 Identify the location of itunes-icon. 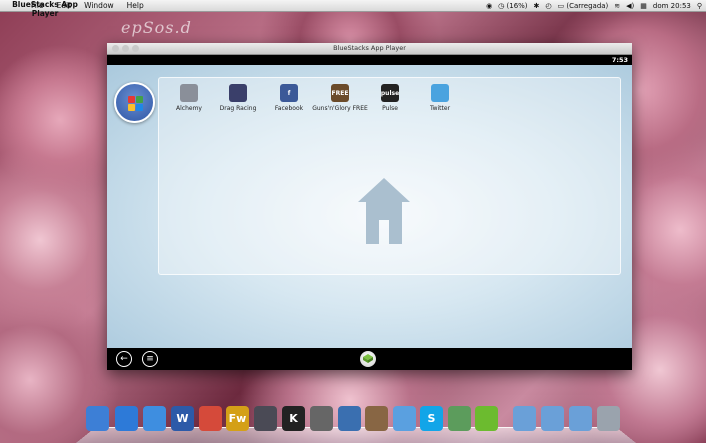
(126, 418).